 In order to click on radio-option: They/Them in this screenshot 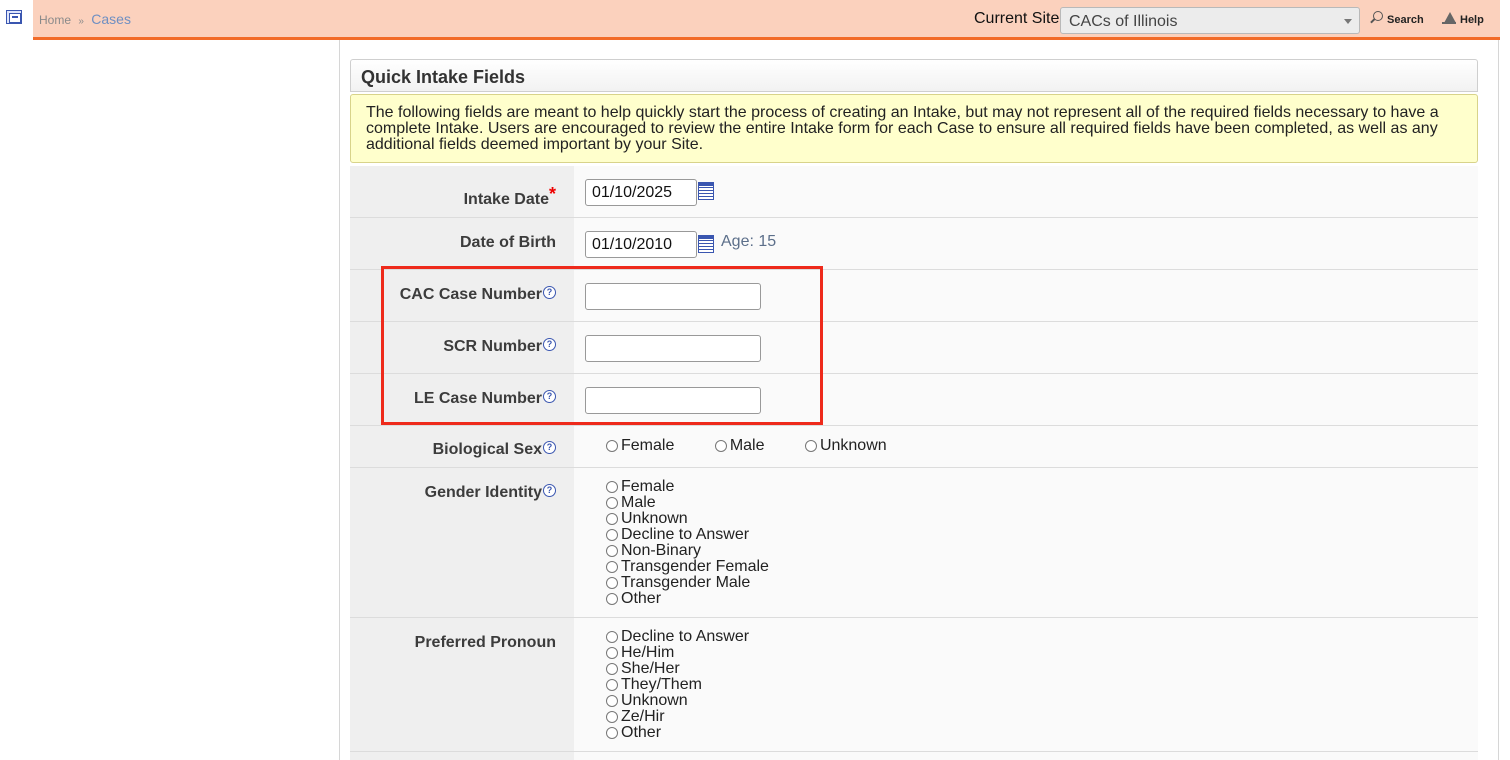, I will do `click(677, 684)`.